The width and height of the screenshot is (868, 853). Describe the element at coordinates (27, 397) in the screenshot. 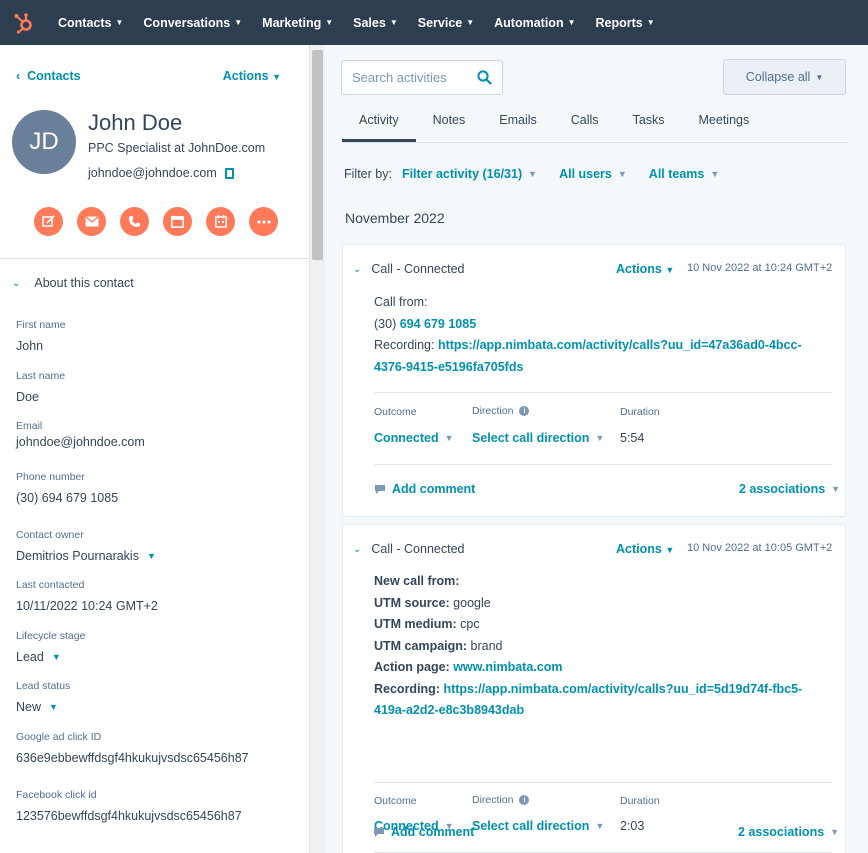

I see `prop-value: Doe` at that location.